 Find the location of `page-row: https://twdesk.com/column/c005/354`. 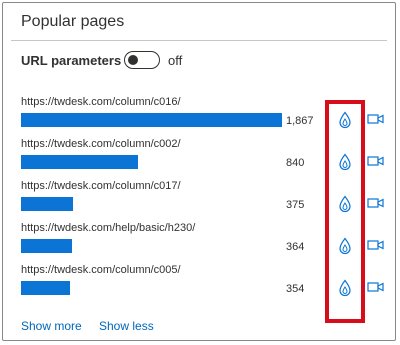

page-row: https://twdesk.com/column/c005/354 is located at coordinates (200, 285).